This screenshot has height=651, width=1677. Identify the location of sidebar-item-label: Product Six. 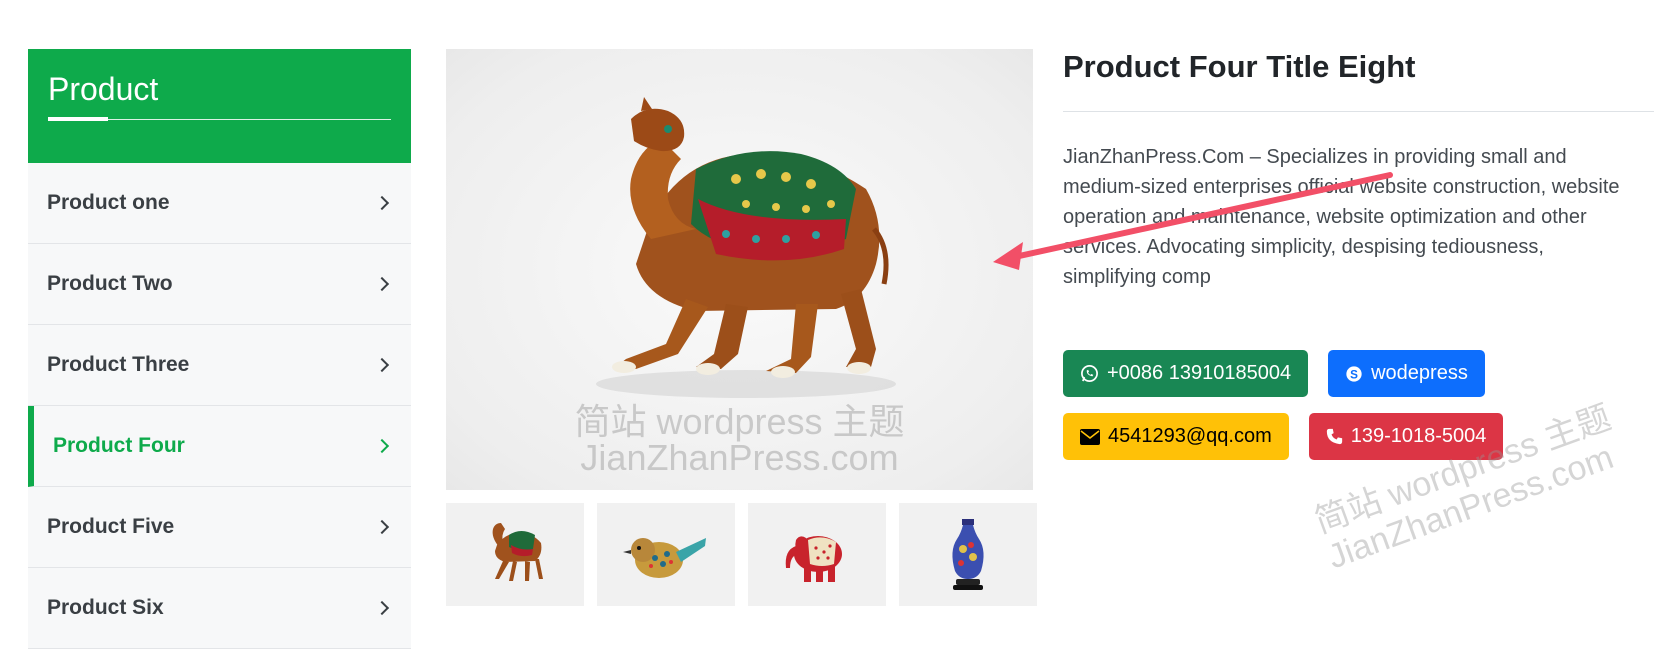
(105, 607).